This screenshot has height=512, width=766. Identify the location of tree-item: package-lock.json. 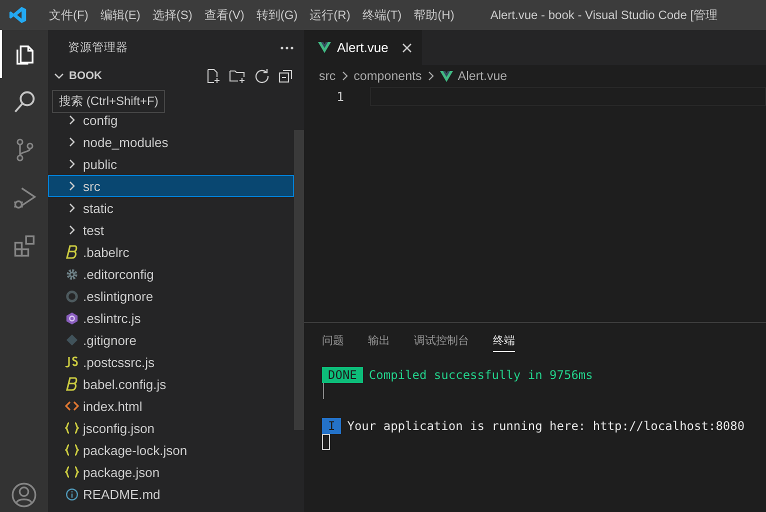
(171, 450).